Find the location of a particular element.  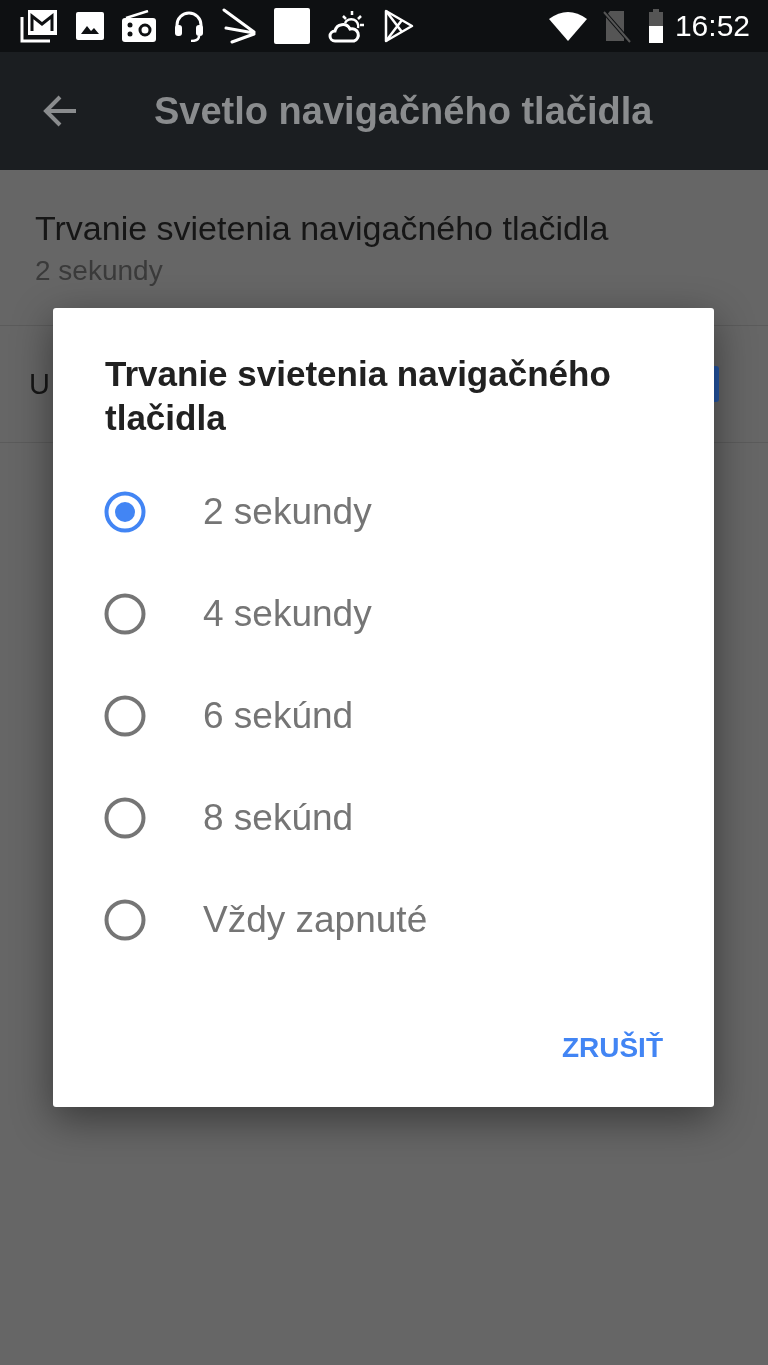

setting-title: U is located at coordinates (39, 384).